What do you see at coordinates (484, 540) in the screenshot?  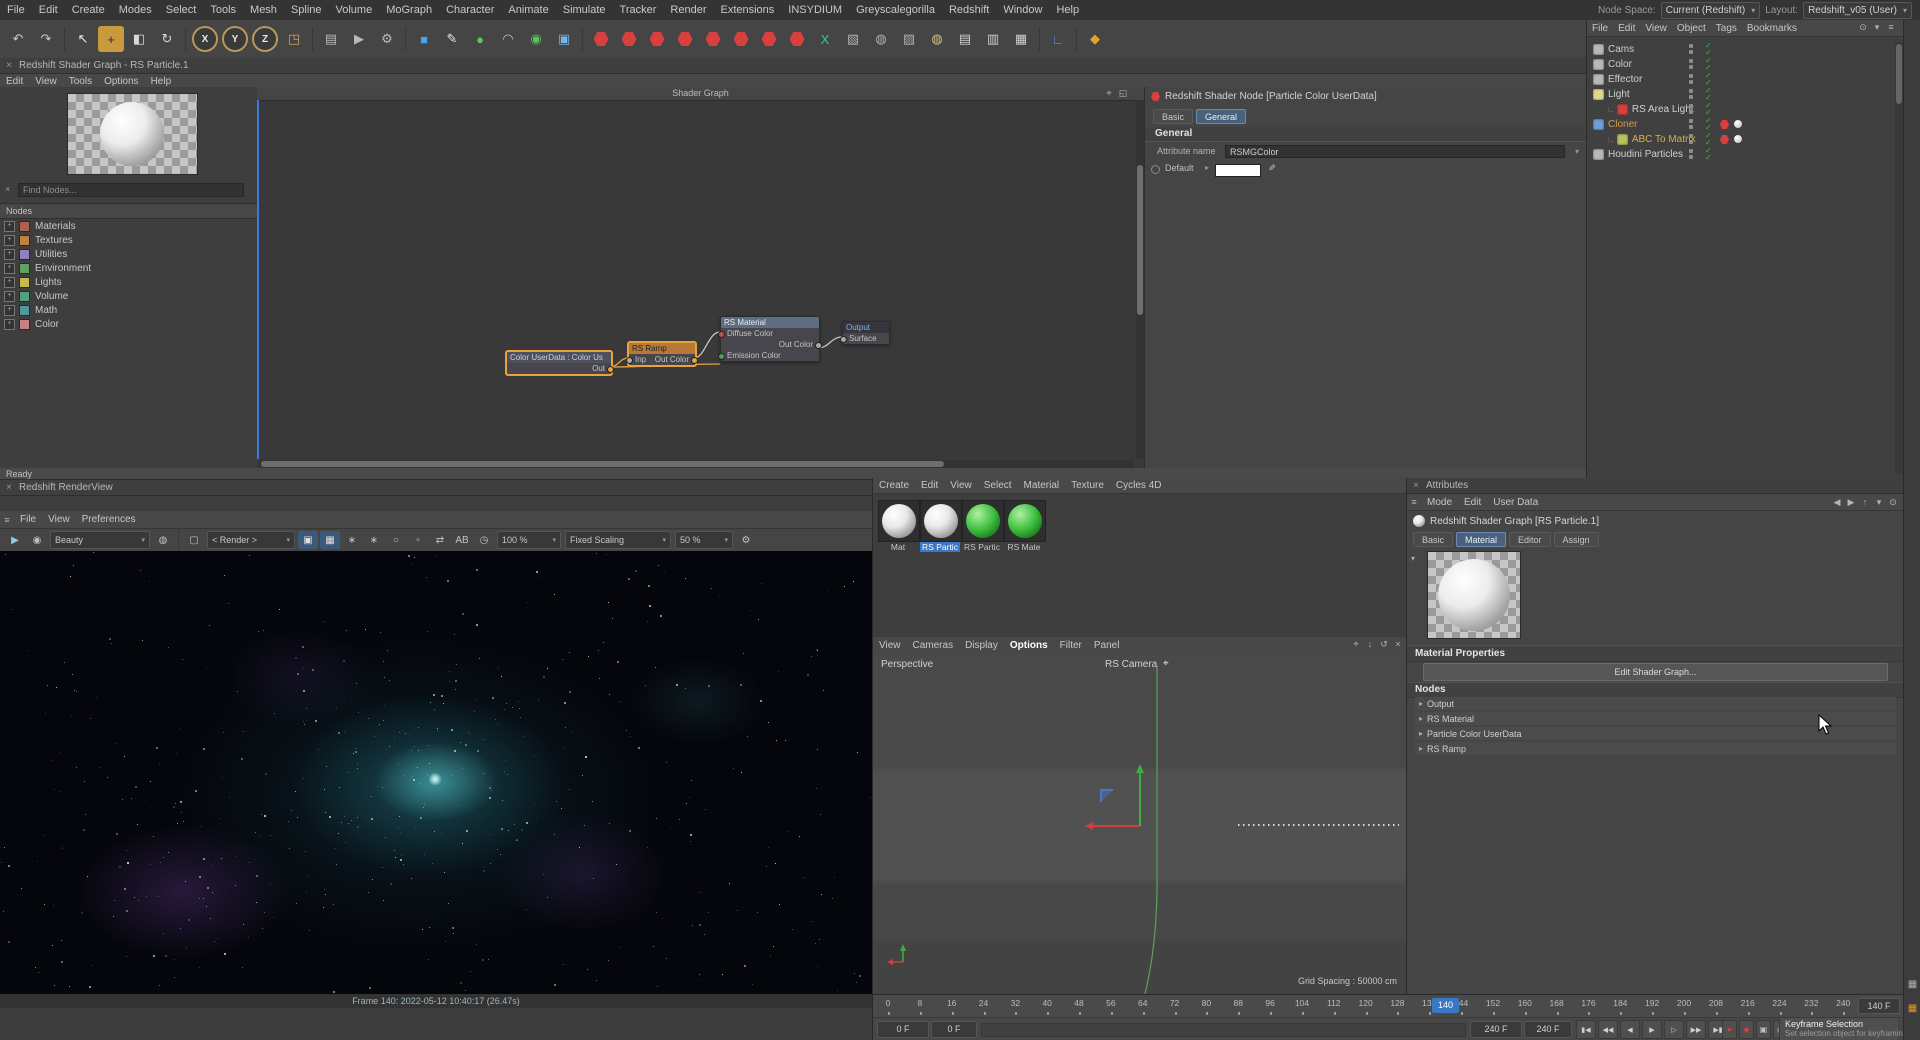 I see `history-icon: ◷` at bounding box center [484, 540].